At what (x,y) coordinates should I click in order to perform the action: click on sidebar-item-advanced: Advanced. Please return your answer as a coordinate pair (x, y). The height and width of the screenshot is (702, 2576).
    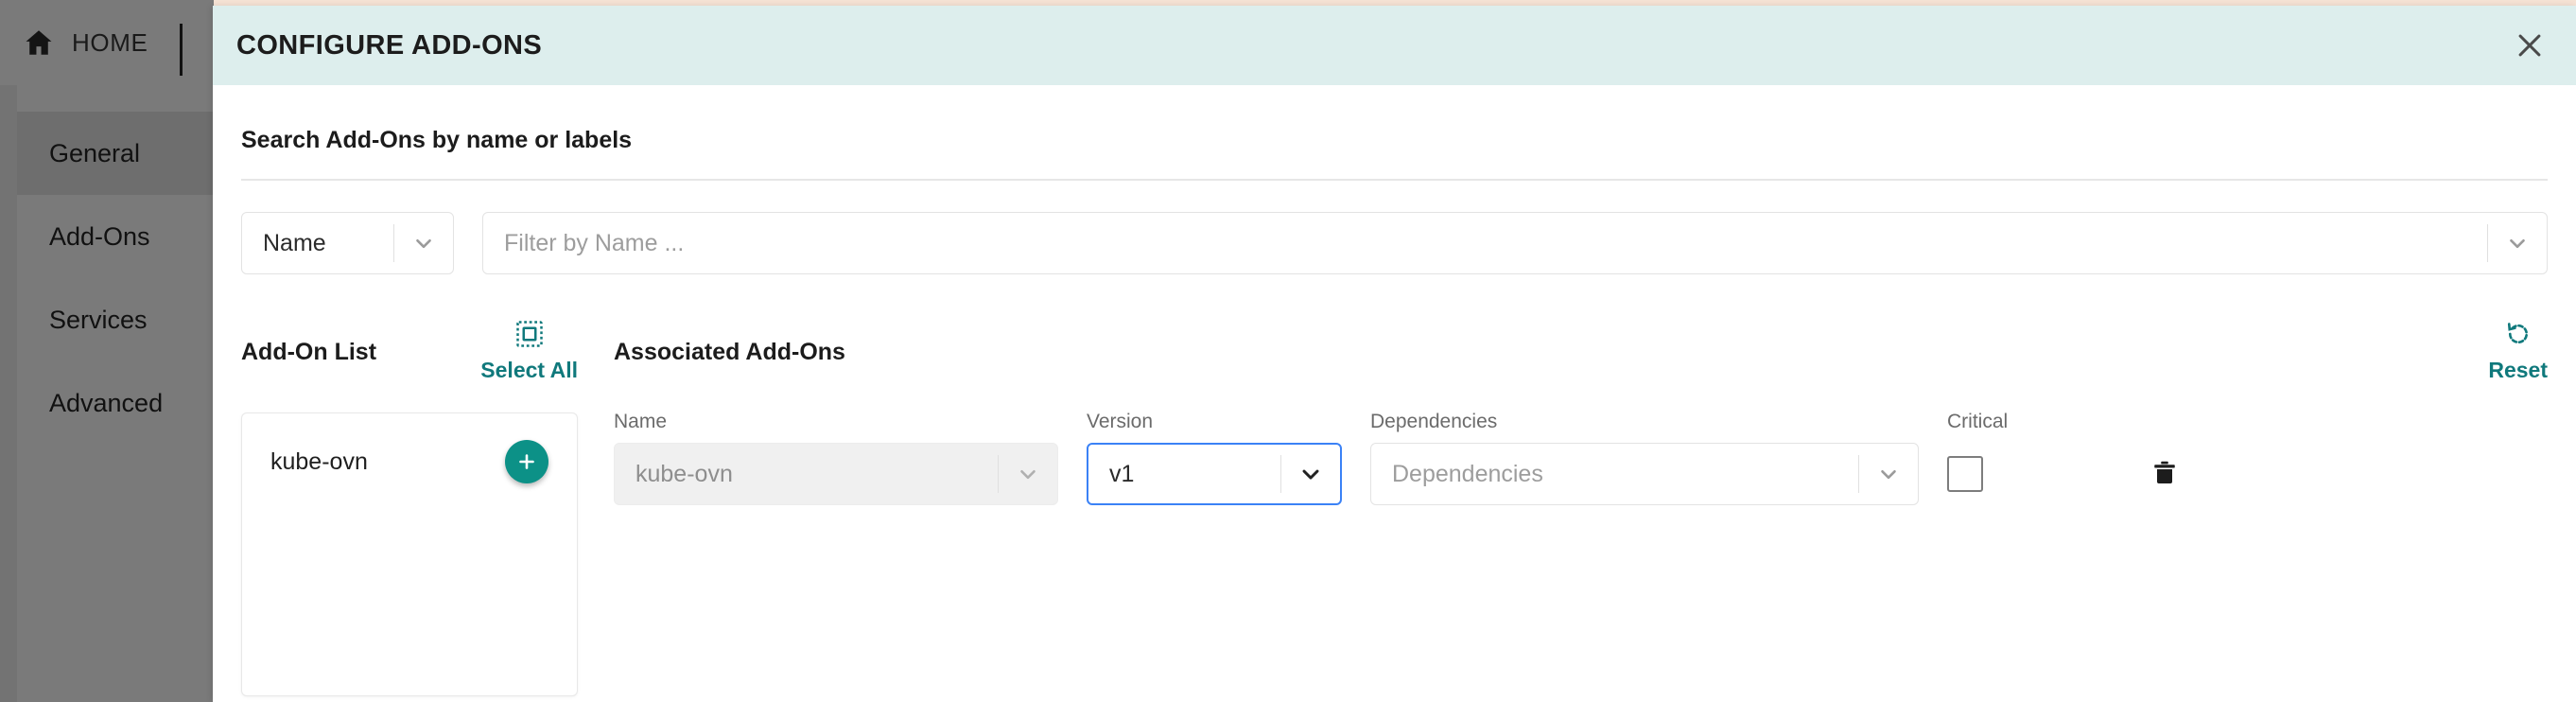
    Looking at the image, I should click on (115, 403).